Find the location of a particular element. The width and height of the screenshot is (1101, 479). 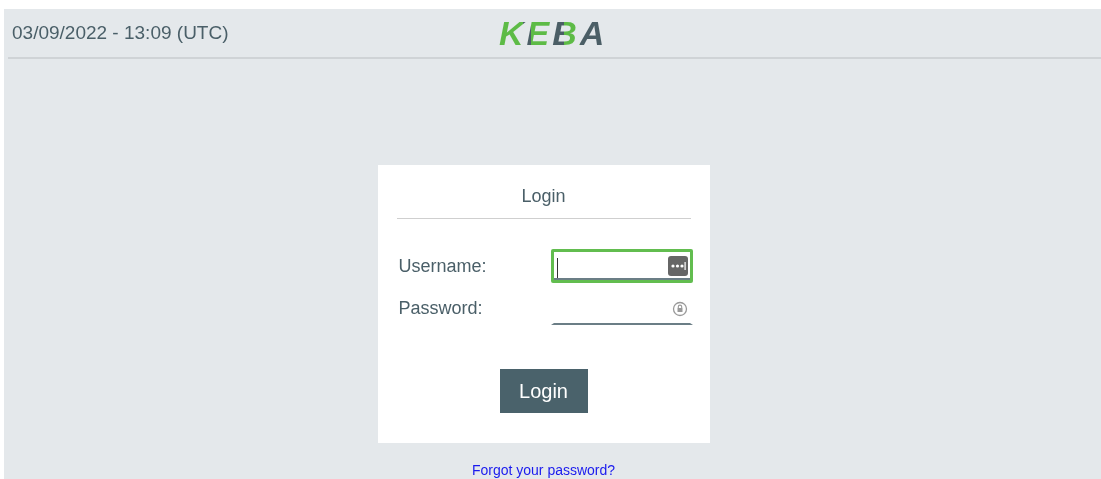

autofill-icon is located at coordinates (677, 266).